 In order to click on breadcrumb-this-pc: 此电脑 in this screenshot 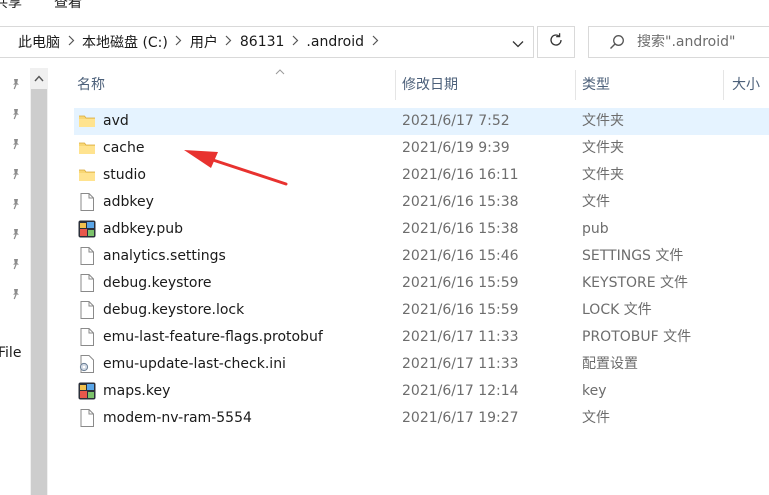, I will do `click(39, 42)`.